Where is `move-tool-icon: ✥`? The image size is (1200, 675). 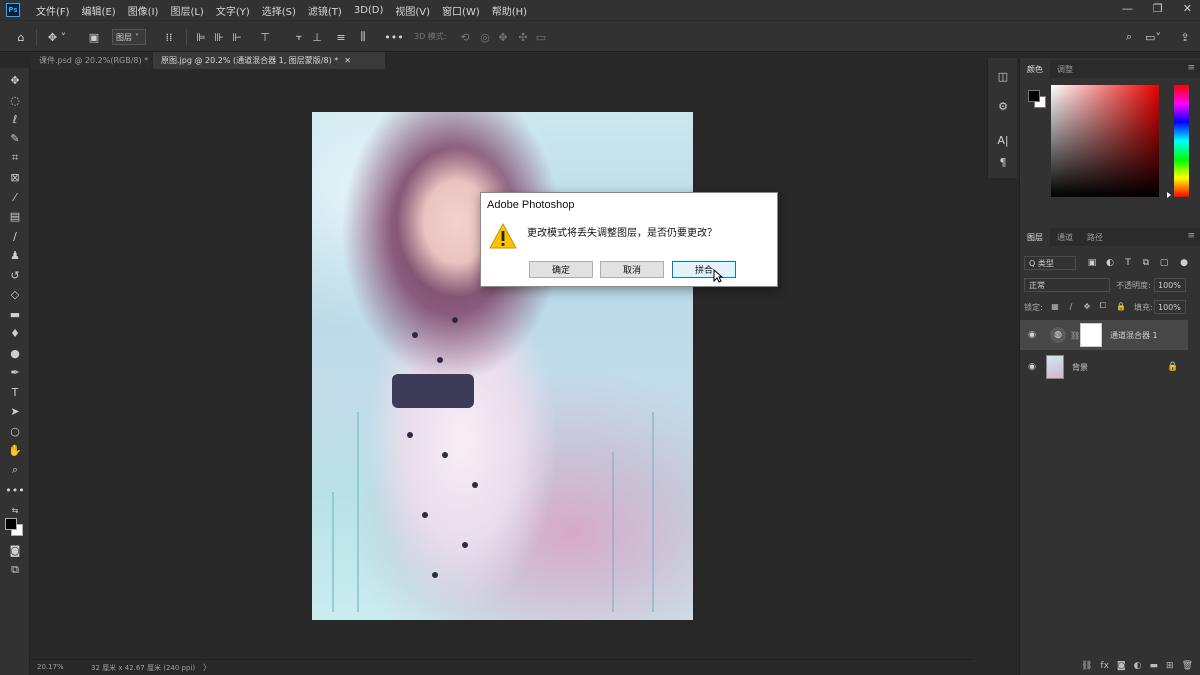 move-tool-icon: ✥ is located at coordinates (15, 80).